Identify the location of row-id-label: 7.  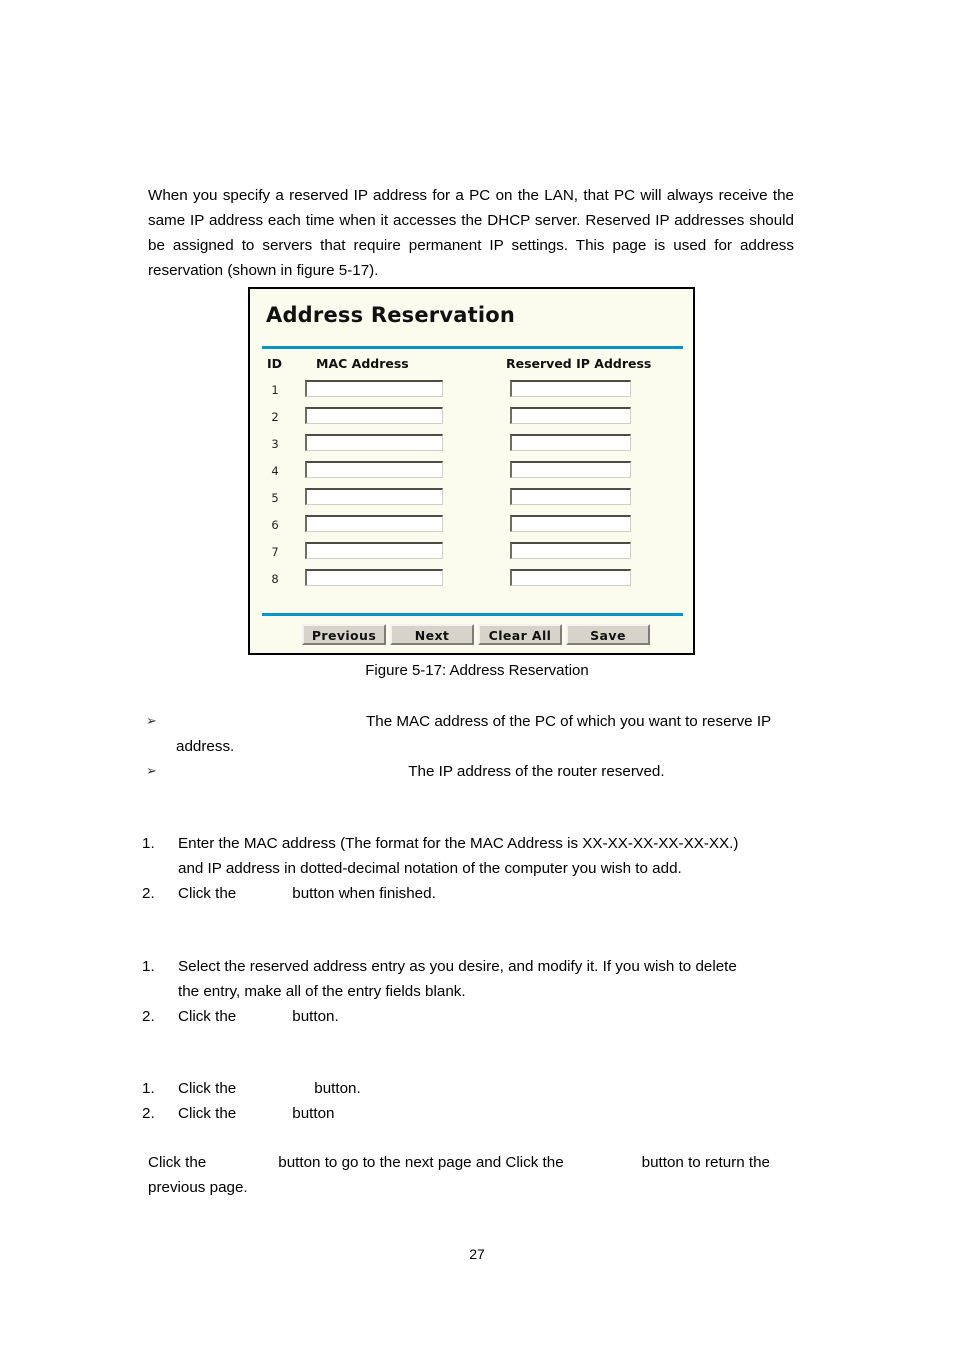
(275, 552).